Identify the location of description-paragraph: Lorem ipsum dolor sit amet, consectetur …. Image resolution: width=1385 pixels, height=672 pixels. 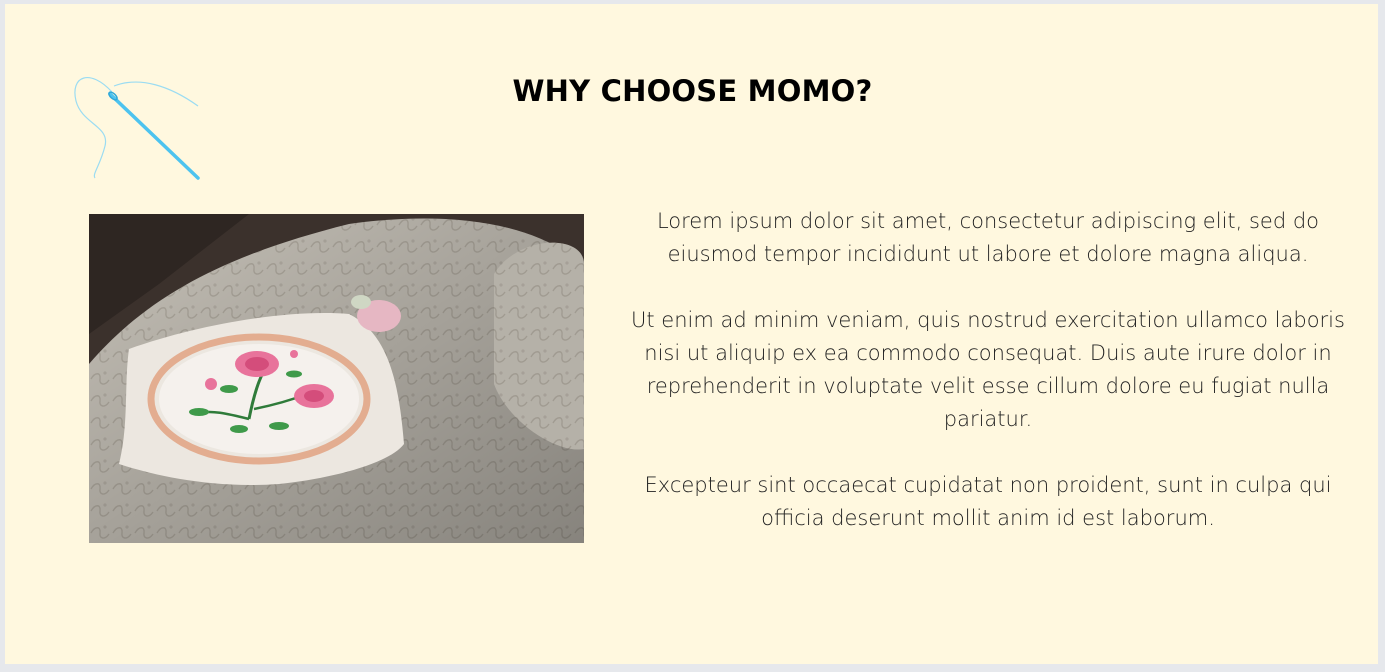
(988, 237).